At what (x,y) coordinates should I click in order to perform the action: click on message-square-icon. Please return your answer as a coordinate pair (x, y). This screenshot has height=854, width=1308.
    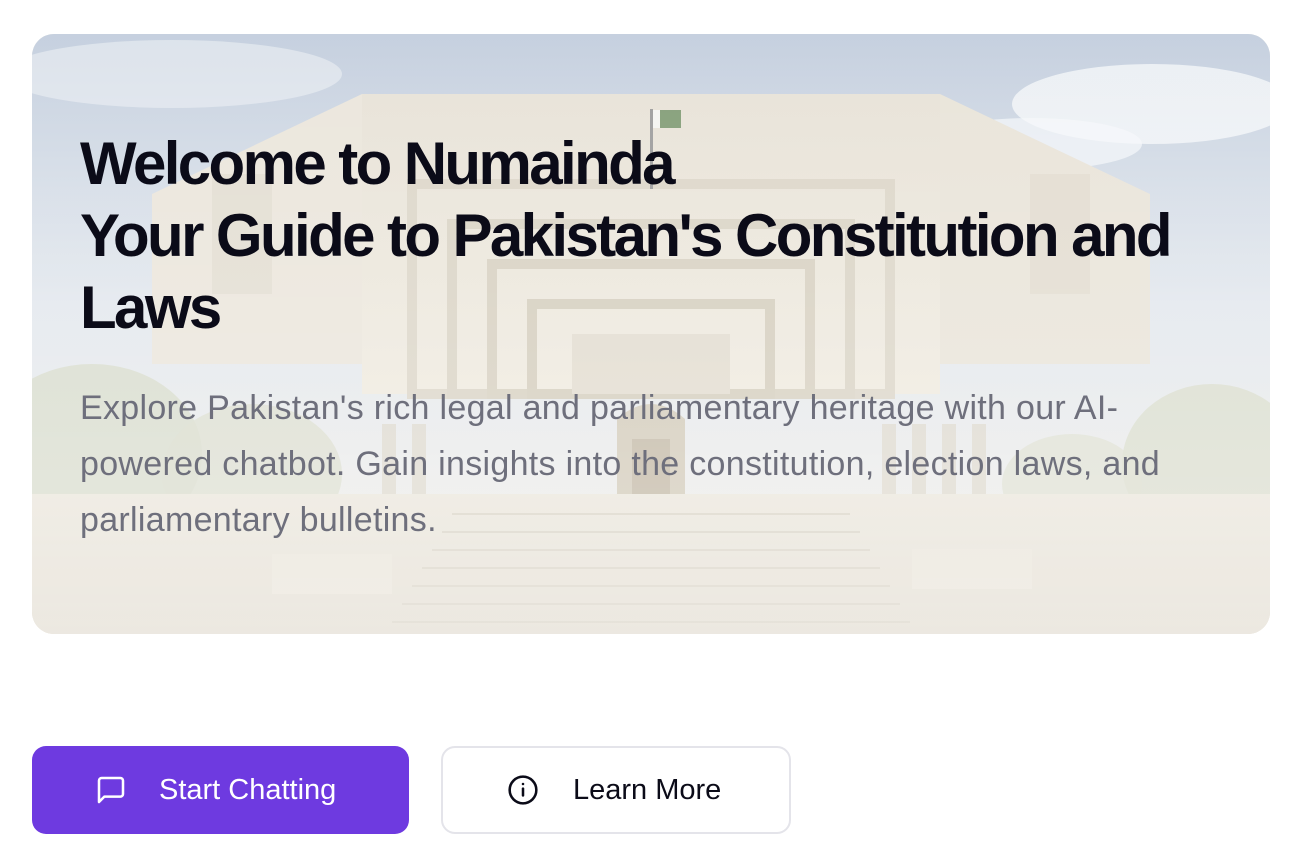
    Looking at the image, I should click on (111, 790).